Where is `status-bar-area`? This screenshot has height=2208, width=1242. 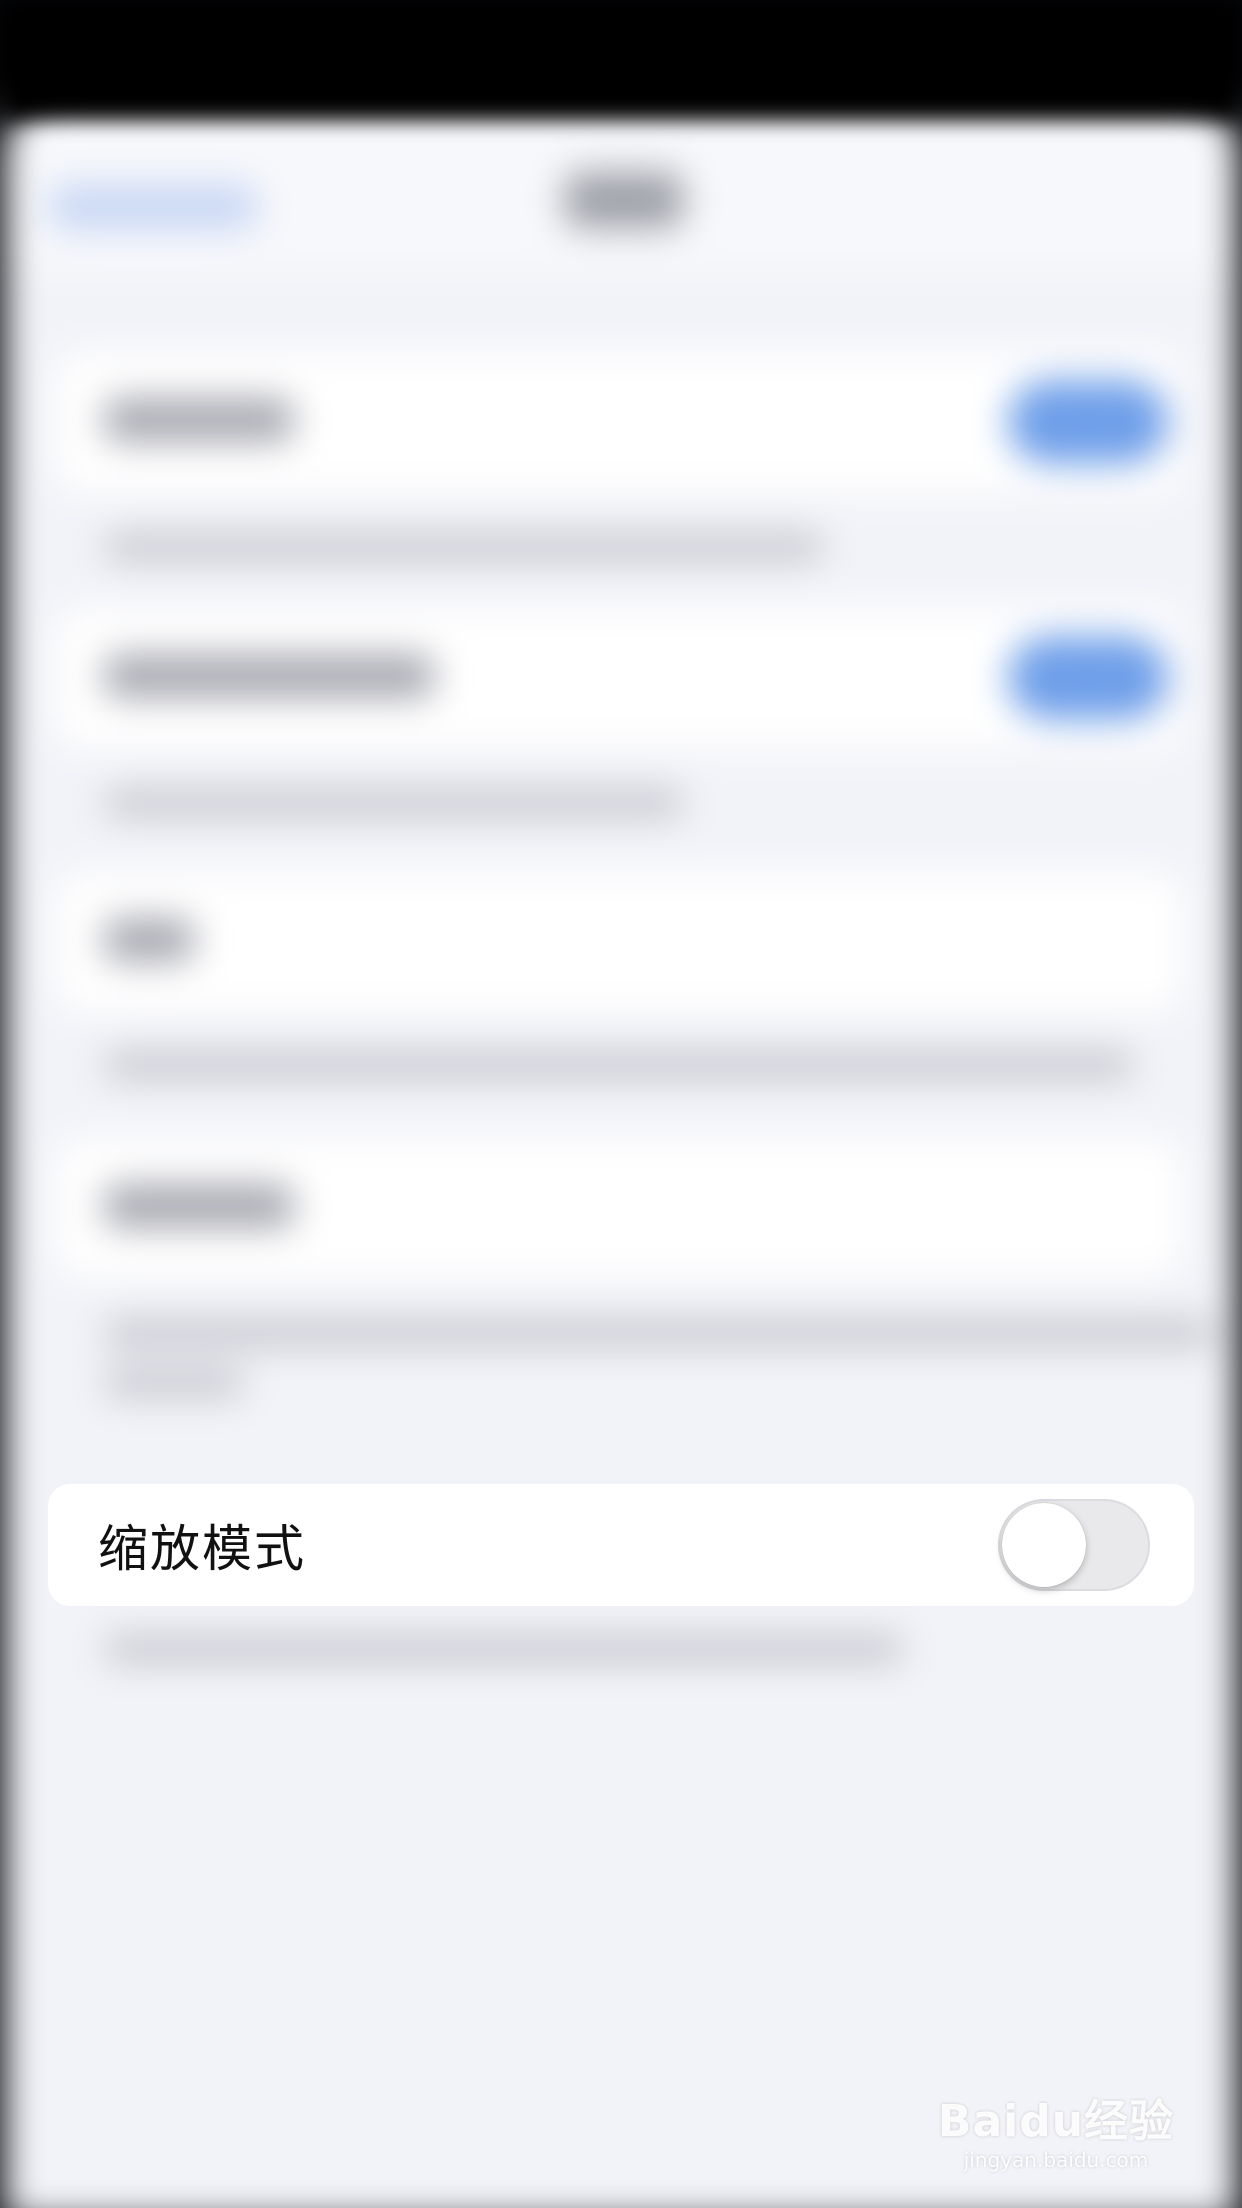
status-bar-area is located at coordinates (621, 60).